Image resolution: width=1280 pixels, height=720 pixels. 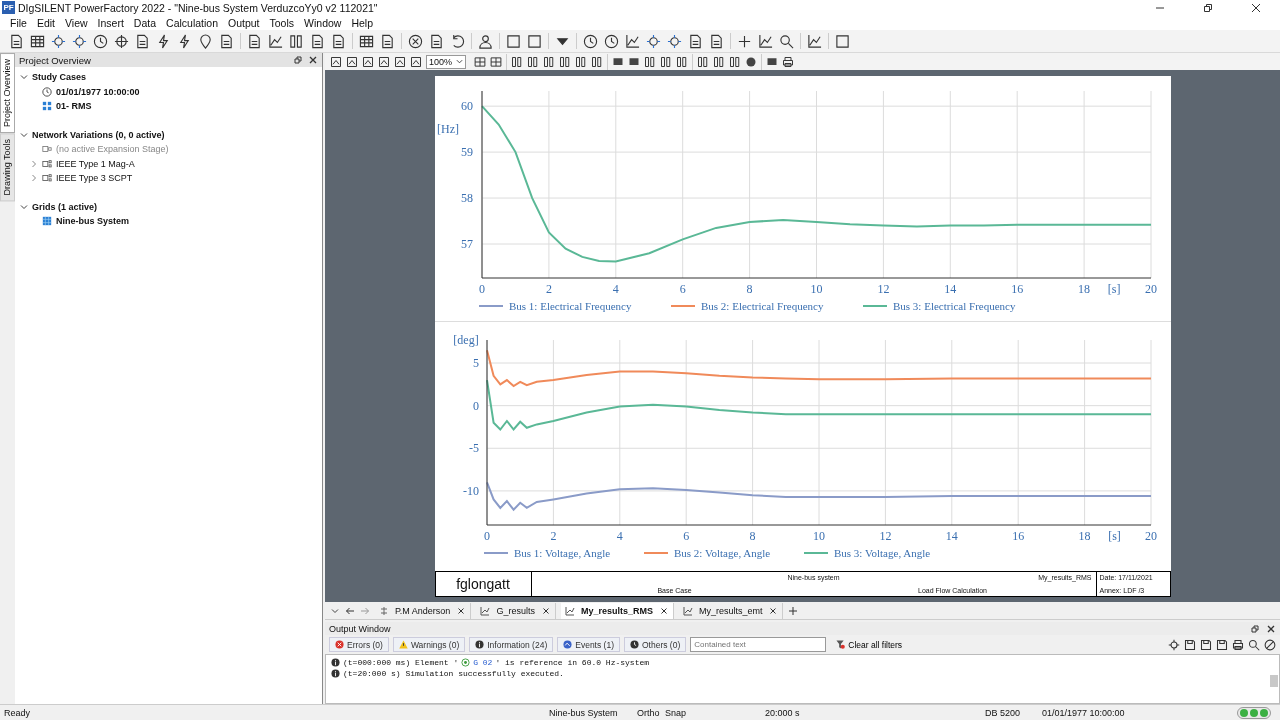 What do you see at coordinates (731, 610) in the screenshot?
I see `document-tab: My_results_emt` at bounding box center [731, 610].